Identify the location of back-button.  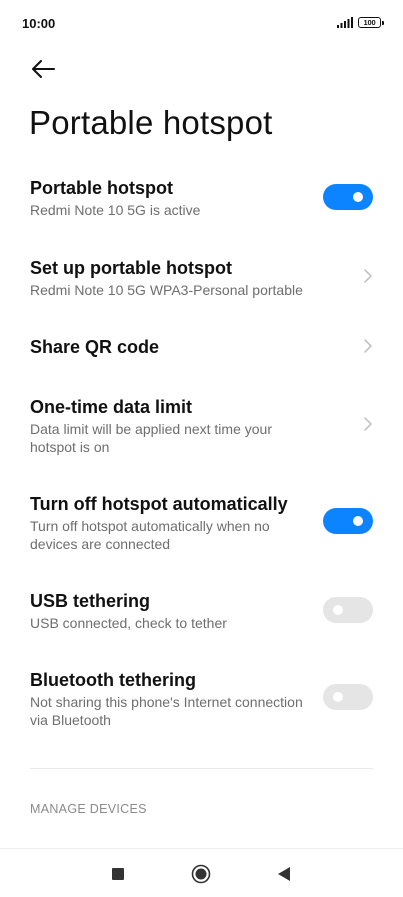
(43, 69).